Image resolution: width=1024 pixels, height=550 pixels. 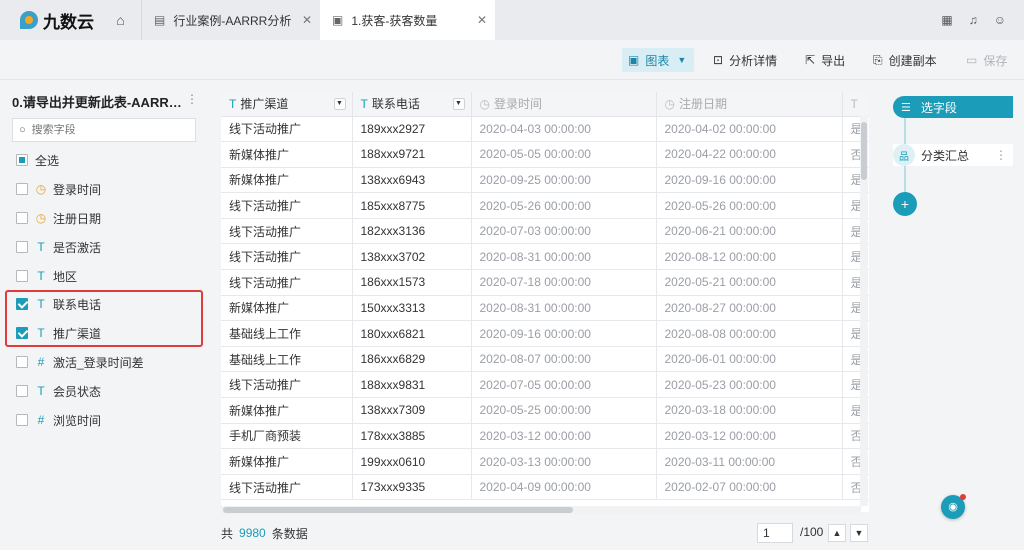 What do you see at coordinates (749, 359) in the screenshot?
I see `table-cell: 2020-06-01 00:00:00` at bounding box center [749, 359].